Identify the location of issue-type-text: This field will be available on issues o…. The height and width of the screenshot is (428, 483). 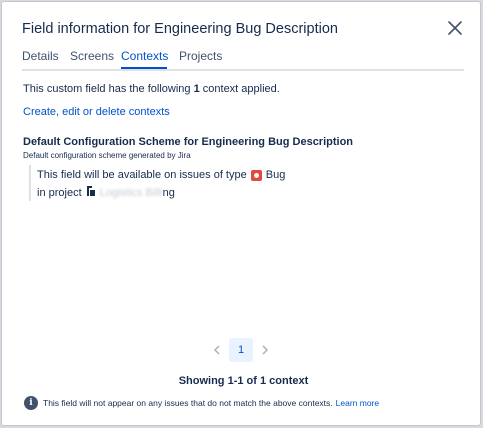
(142, 175).